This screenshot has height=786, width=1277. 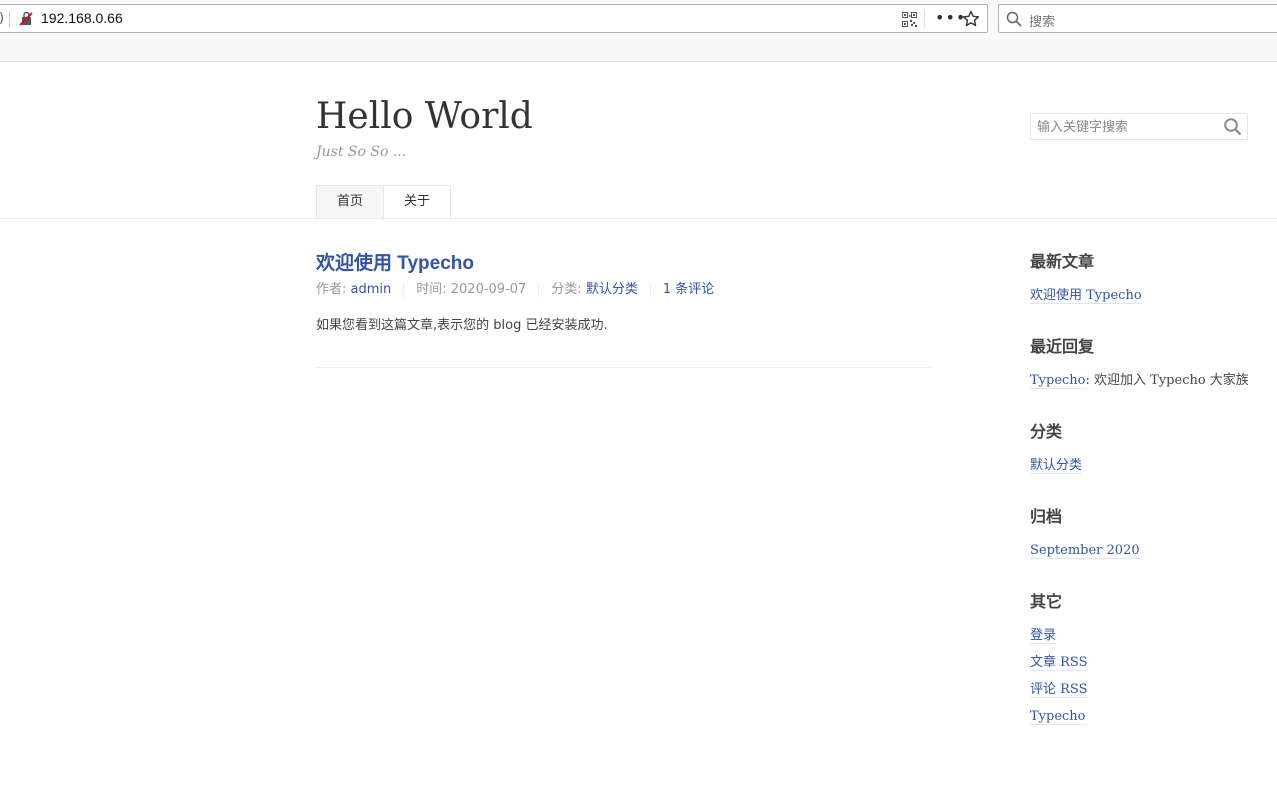 What do you see at coordinates (1233, 127) in the screenshot?
I see `site-search-button-icon` at bounding box center [1233, 127].